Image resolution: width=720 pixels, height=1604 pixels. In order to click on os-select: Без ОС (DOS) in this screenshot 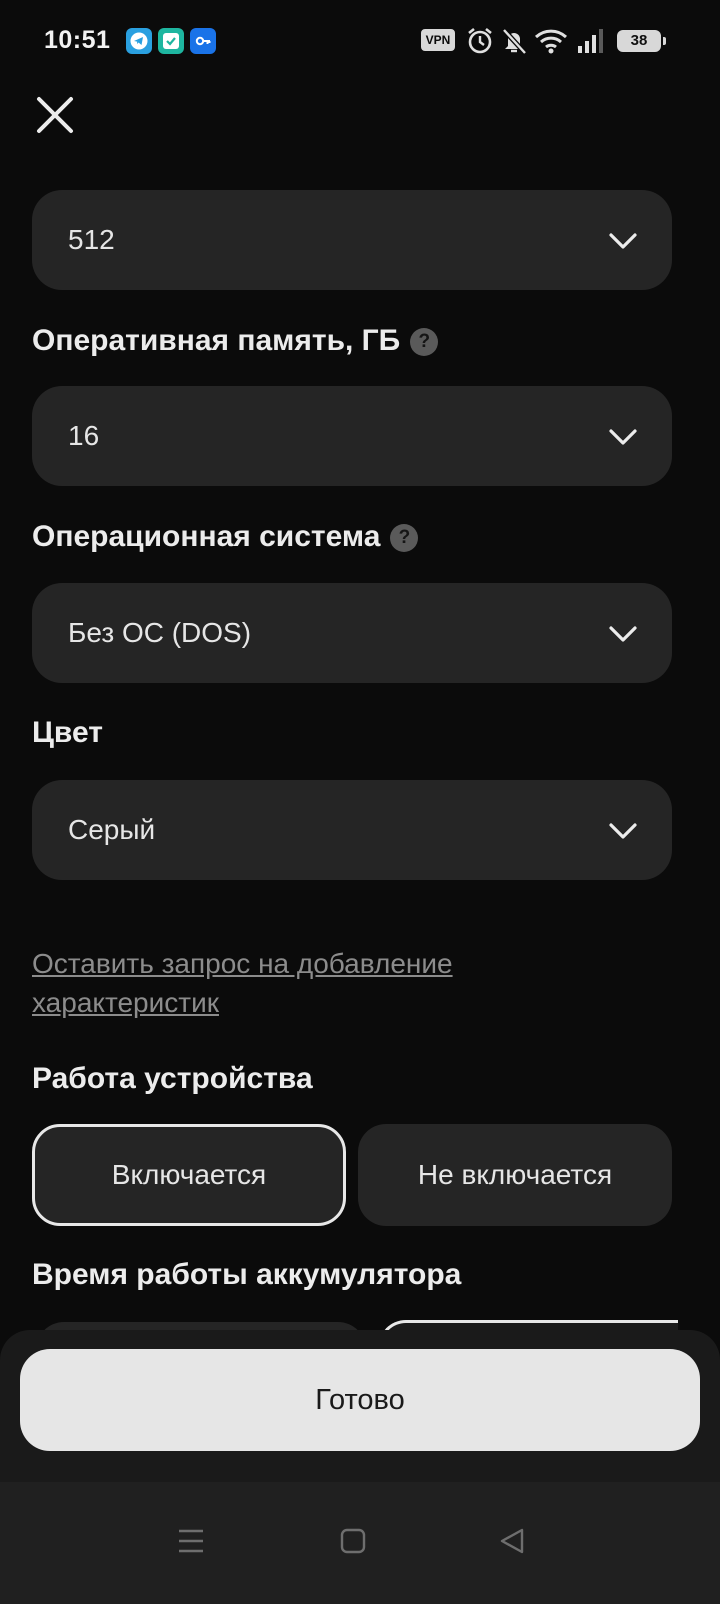, I will do `click(352, 633)`.